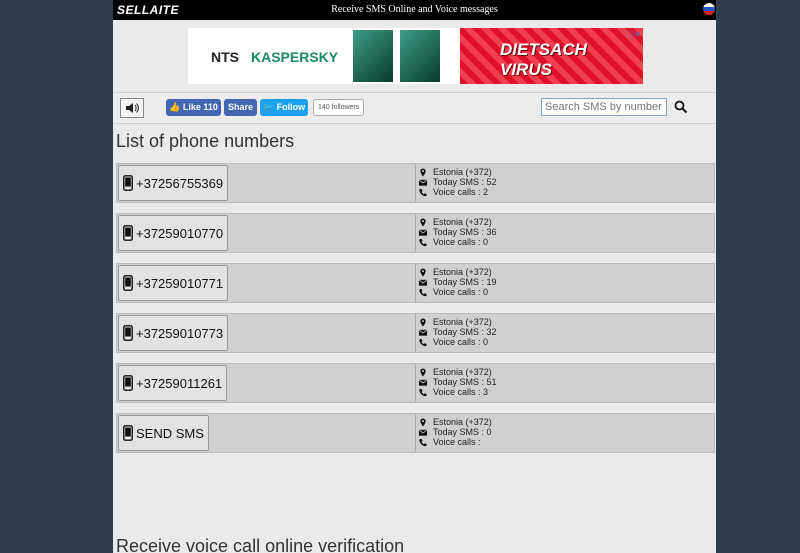  I want to click on sms-line: Today SMS : 0, so click(455, 432).